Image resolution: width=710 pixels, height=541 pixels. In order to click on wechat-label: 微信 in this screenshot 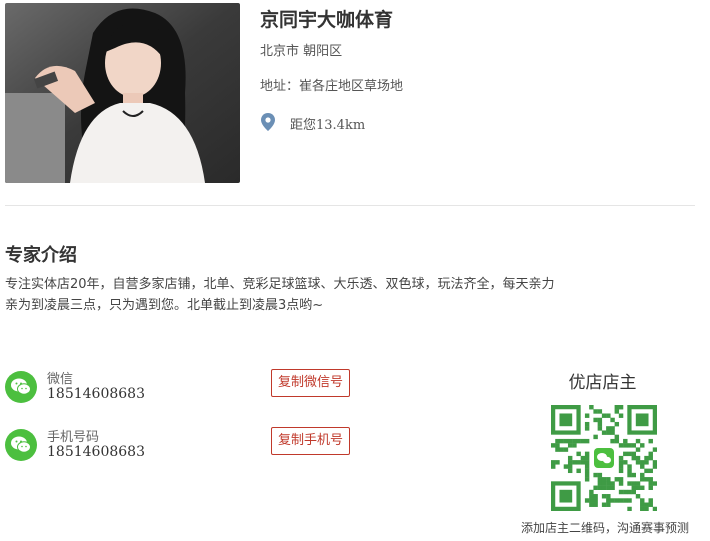, I will do `click(60, 379)`.